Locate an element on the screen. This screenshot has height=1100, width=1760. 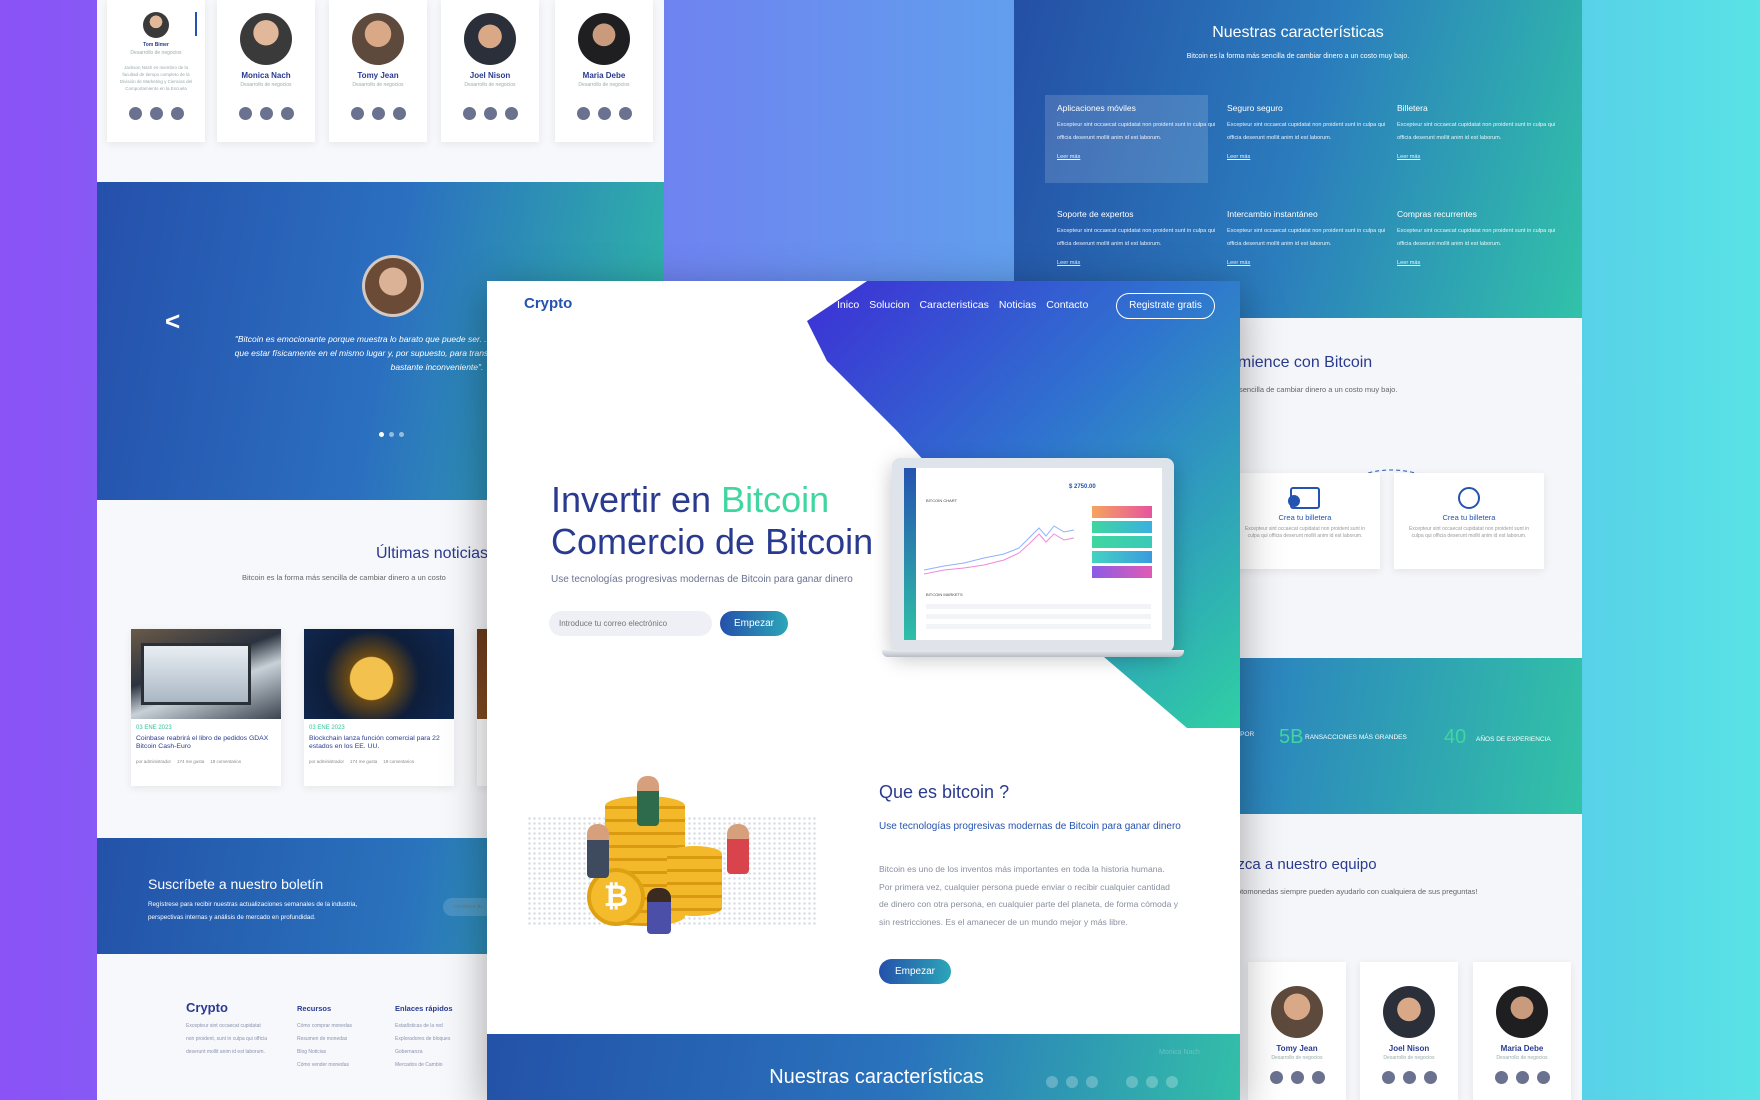
what-start-button: Empezar is located at coordinates (915, 971).